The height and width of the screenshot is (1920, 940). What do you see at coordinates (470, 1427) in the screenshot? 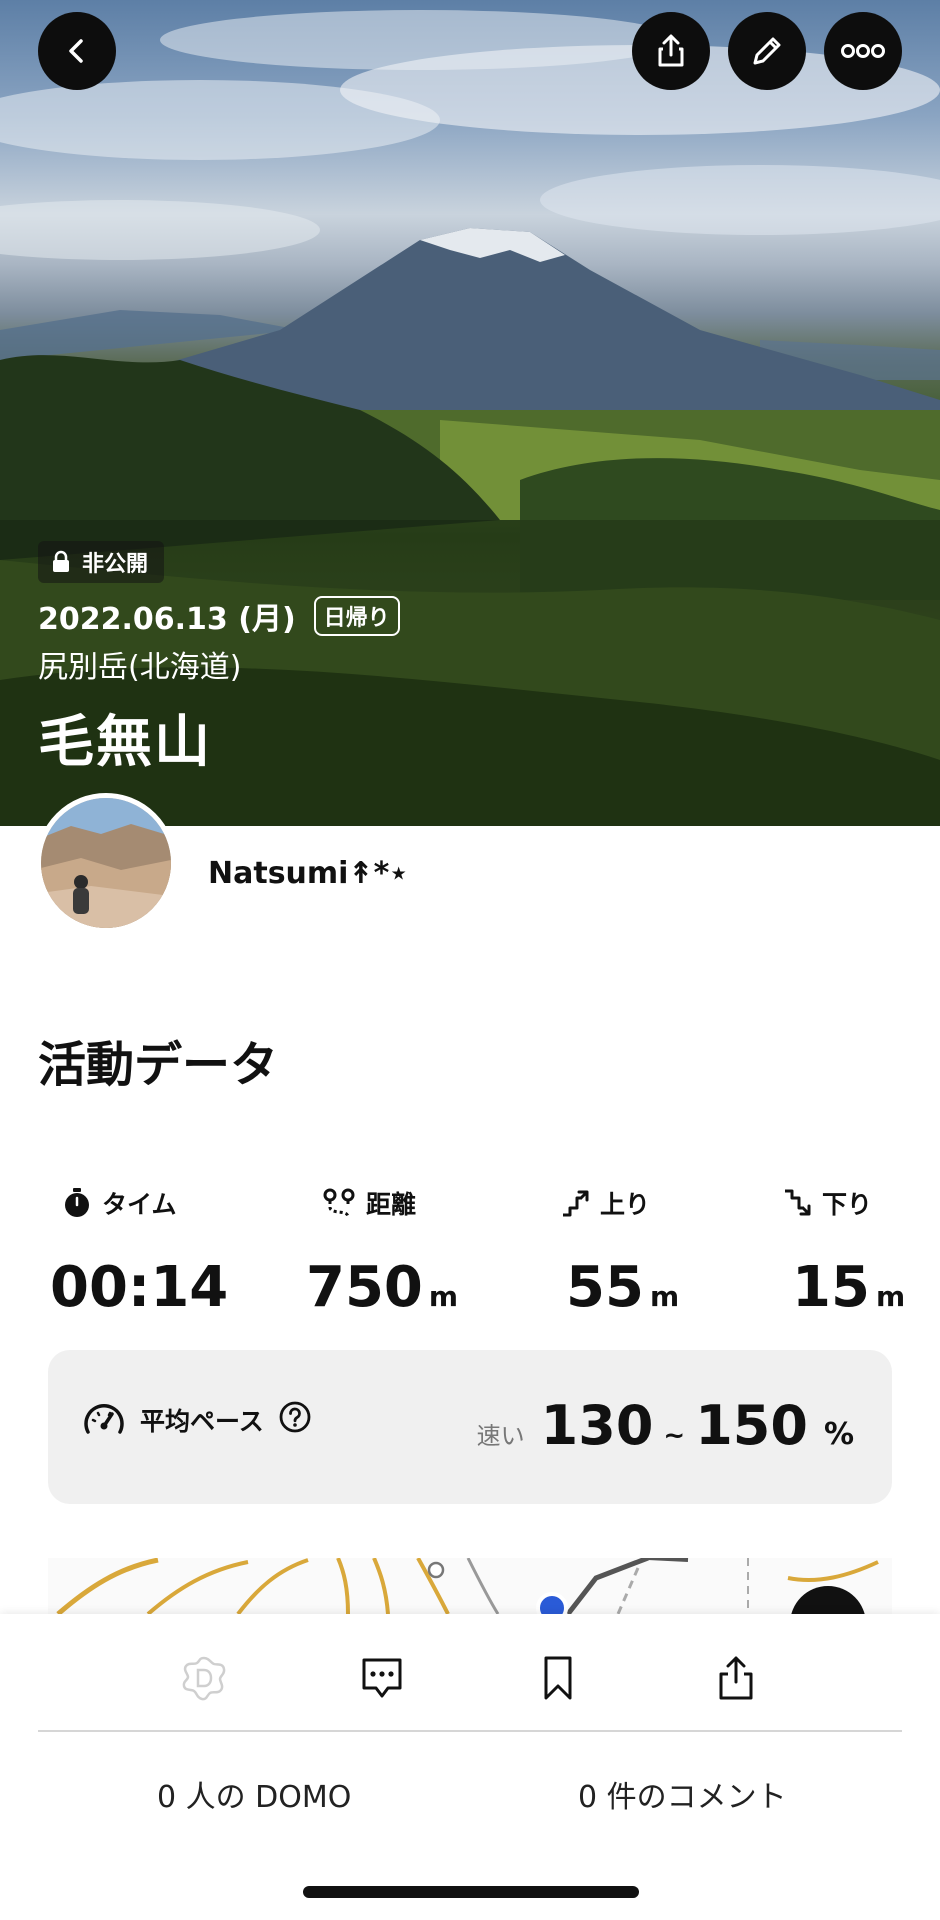
I see `average-pace-card: 平均ペース 速い 130 ~ 150 %` at bounding box center [470, 1427].